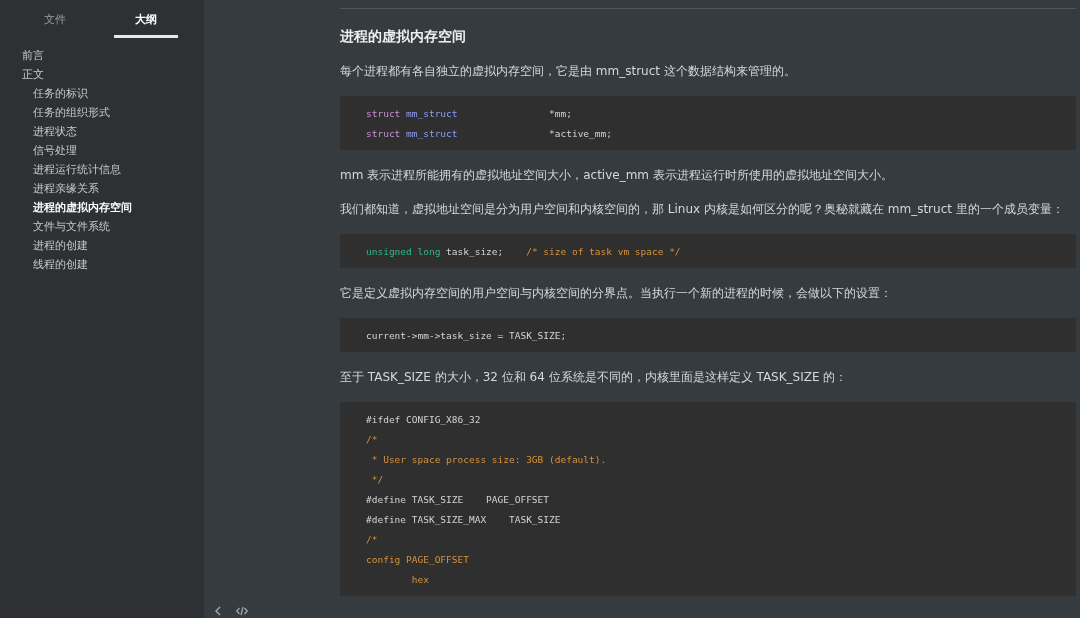 This screenshot has height=618, width=1080. Describe the element at coordinates (102, 93) in the screenshot. I see `outline-item: 任务的标识` at that location.